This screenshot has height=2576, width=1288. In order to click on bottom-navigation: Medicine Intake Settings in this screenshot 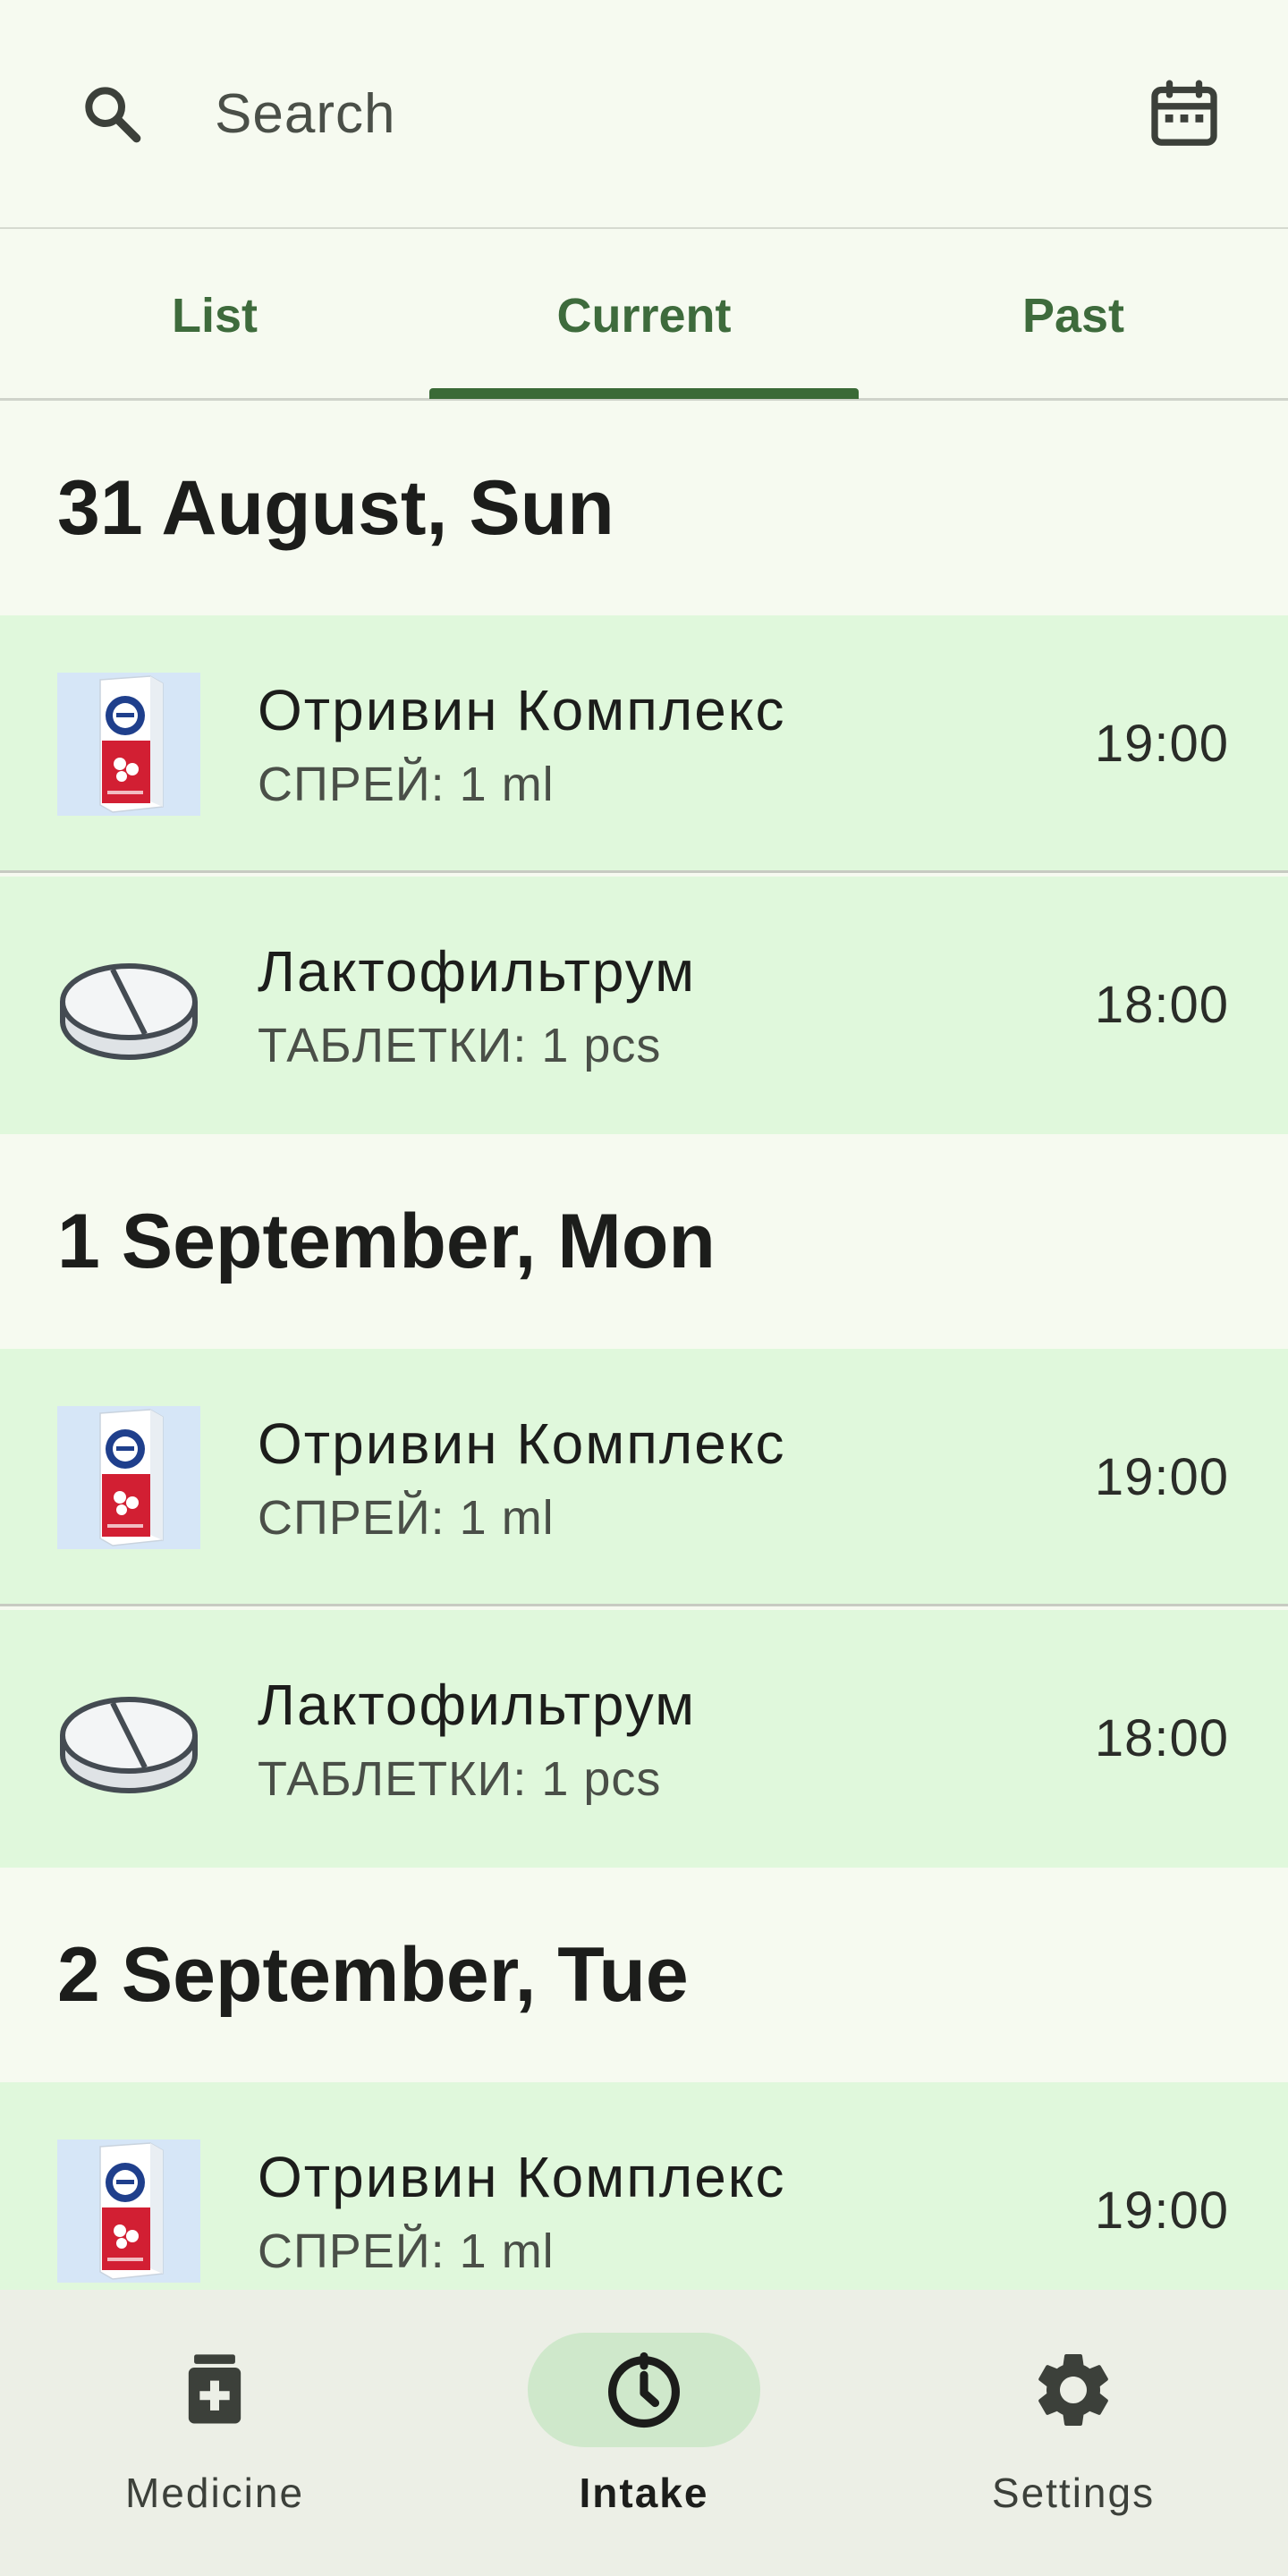, I will do `click(644, 2433)`.